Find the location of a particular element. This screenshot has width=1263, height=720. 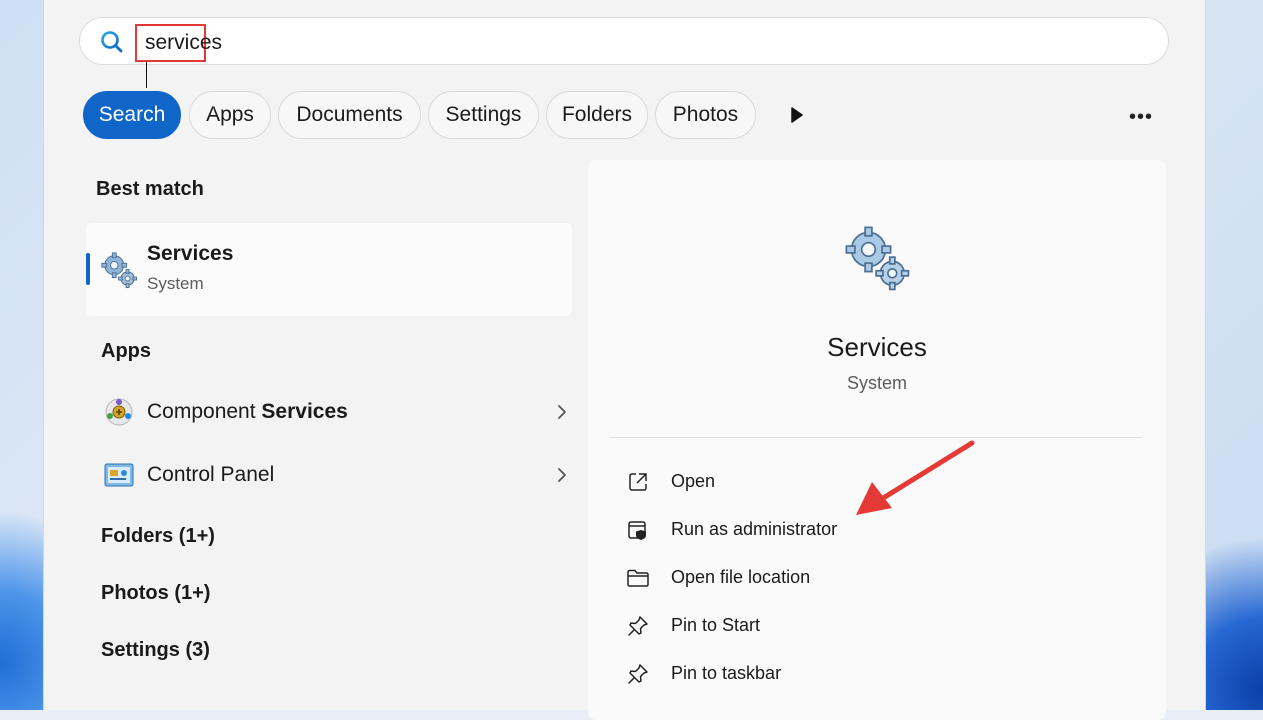

search-query-text: services is located at coordinates (184, 42).